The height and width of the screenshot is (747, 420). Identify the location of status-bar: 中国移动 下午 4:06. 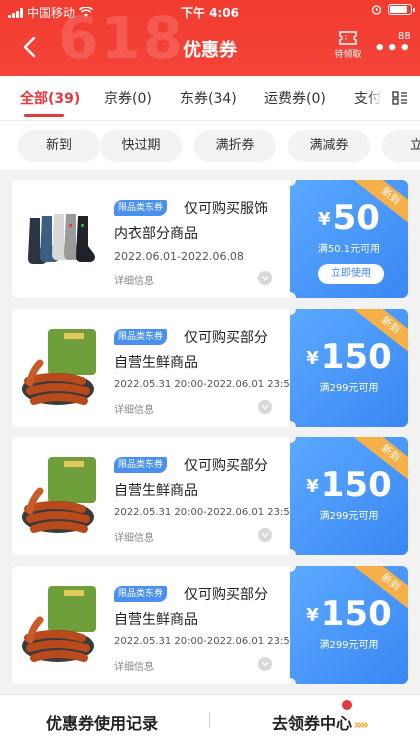
(210, 12).